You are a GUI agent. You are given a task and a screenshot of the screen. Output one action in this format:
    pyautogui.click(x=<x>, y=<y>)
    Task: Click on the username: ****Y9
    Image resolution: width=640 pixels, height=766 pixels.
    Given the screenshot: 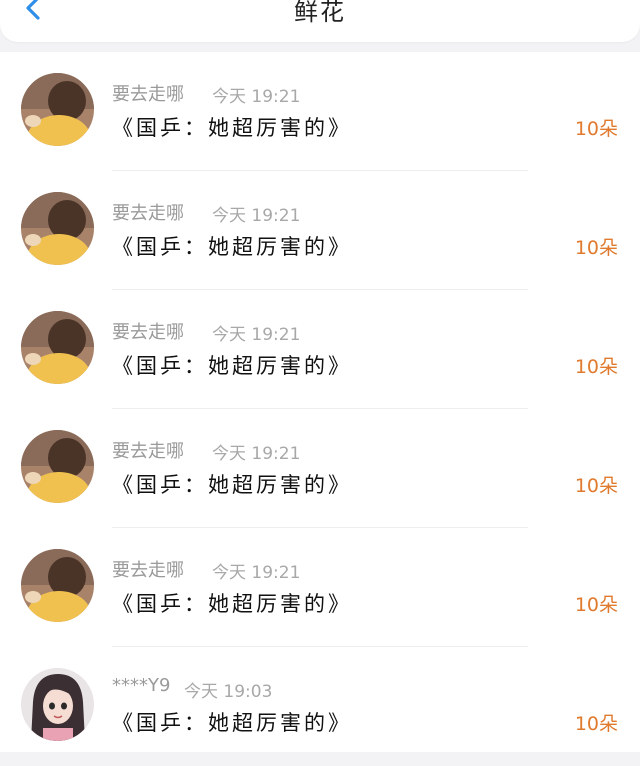 What is the action you would take?
    pyautogui.click(x=141, y=685)
    